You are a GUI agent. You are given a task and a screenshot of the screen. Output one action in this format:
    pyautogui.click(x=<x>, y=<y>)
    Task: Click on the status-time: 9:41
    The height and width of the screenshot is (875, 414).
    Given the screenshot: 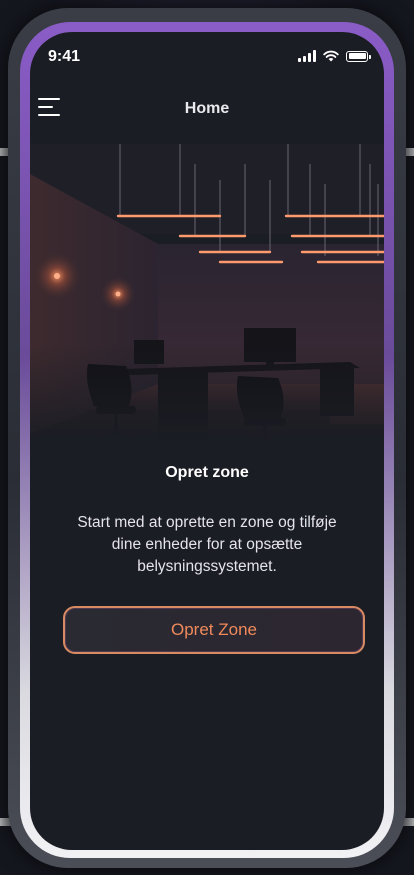 What is the action you would take?
    pyautogui.click(x=64, y=56)
    